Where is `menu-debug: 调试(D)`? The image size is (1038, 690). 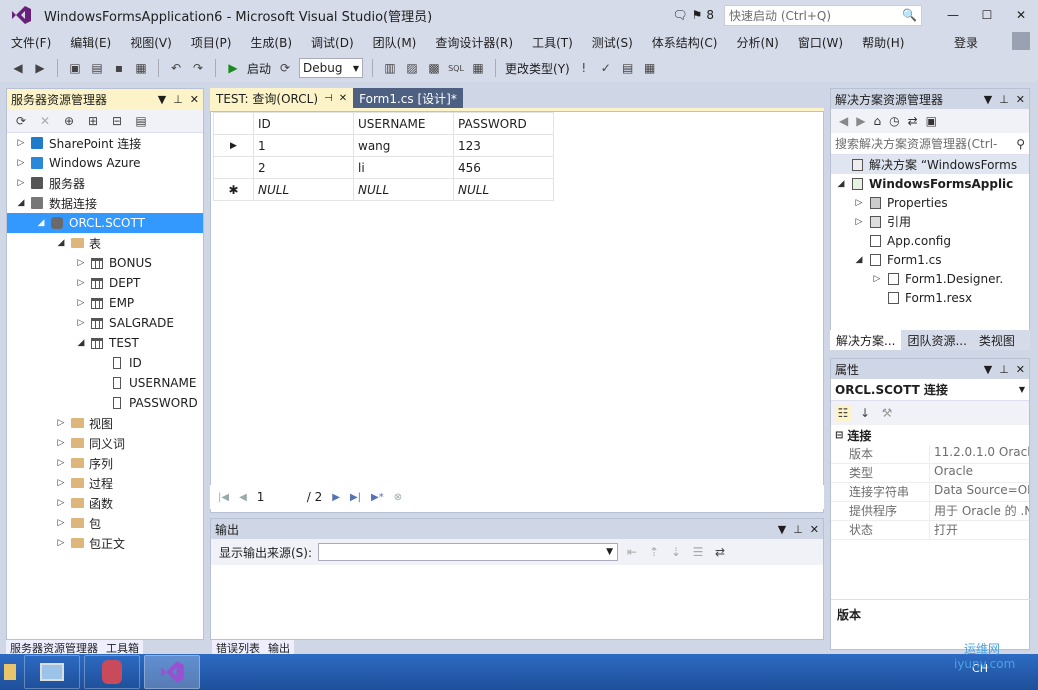 menu-debug: 调试(D) is located at coordinates (331, 42).